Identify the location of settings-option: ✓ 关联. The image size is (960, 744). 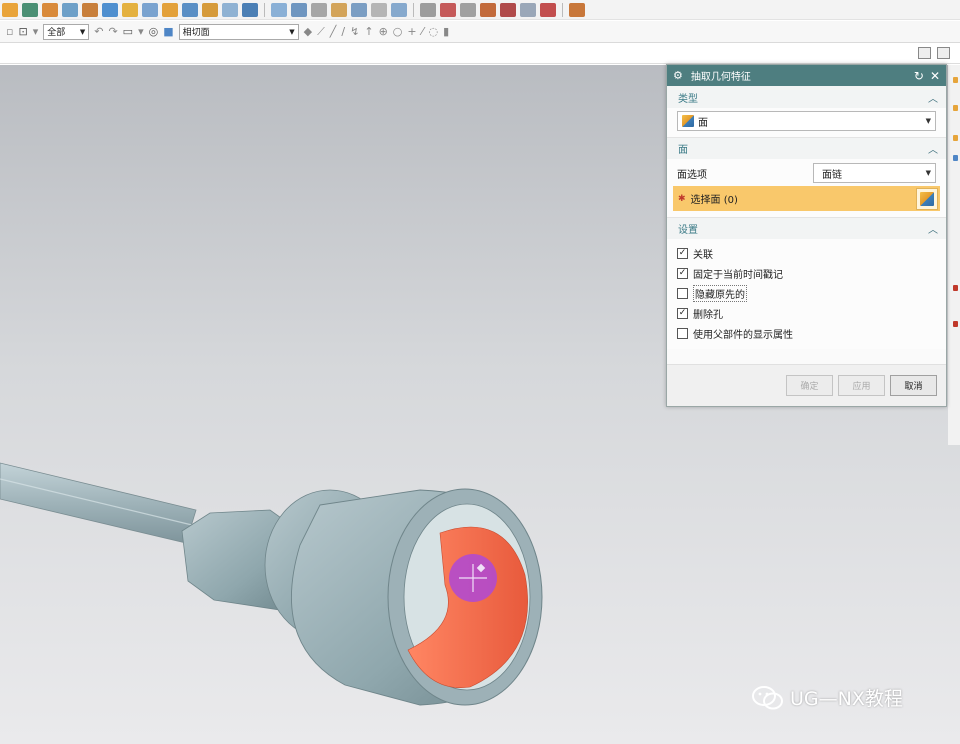
(806, 253).